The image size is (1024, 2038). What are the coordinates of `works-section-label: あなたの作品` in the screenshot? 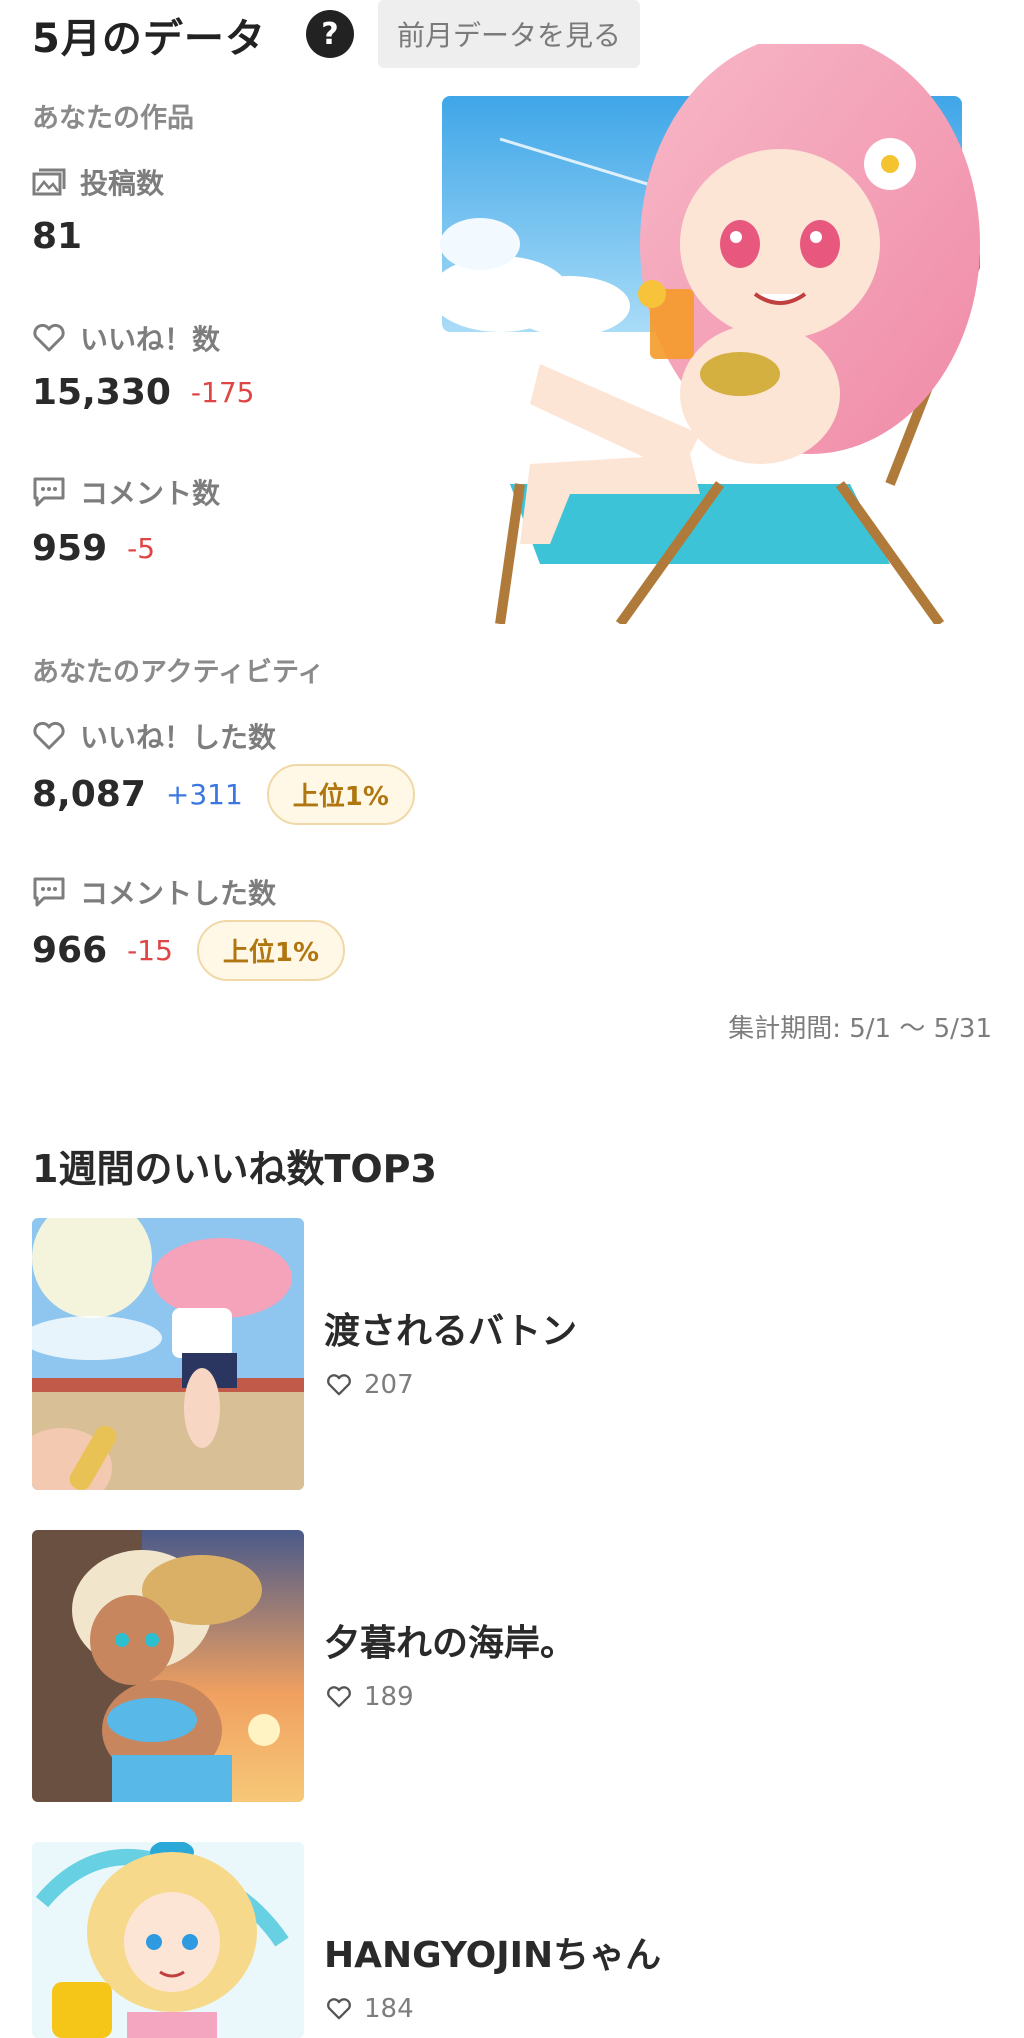 It's located at (113, 118).